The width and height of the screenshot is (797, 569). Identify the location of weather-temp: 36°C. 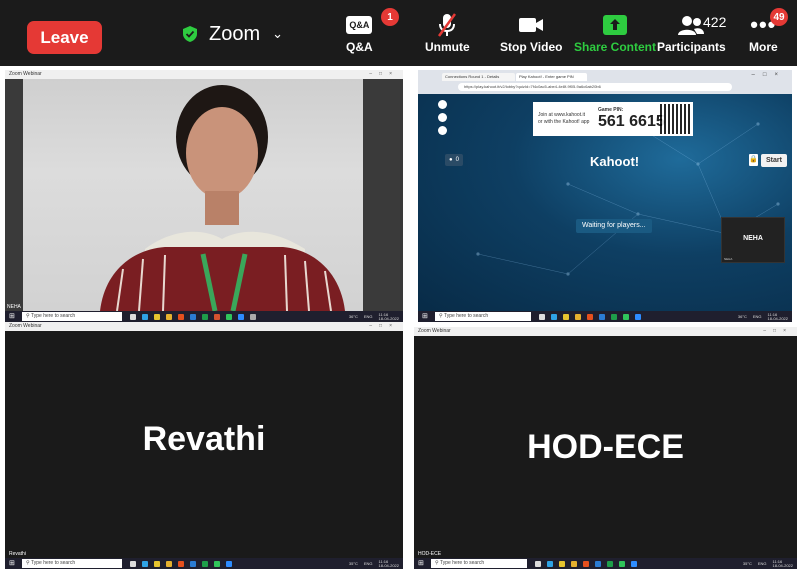
(353, 316).